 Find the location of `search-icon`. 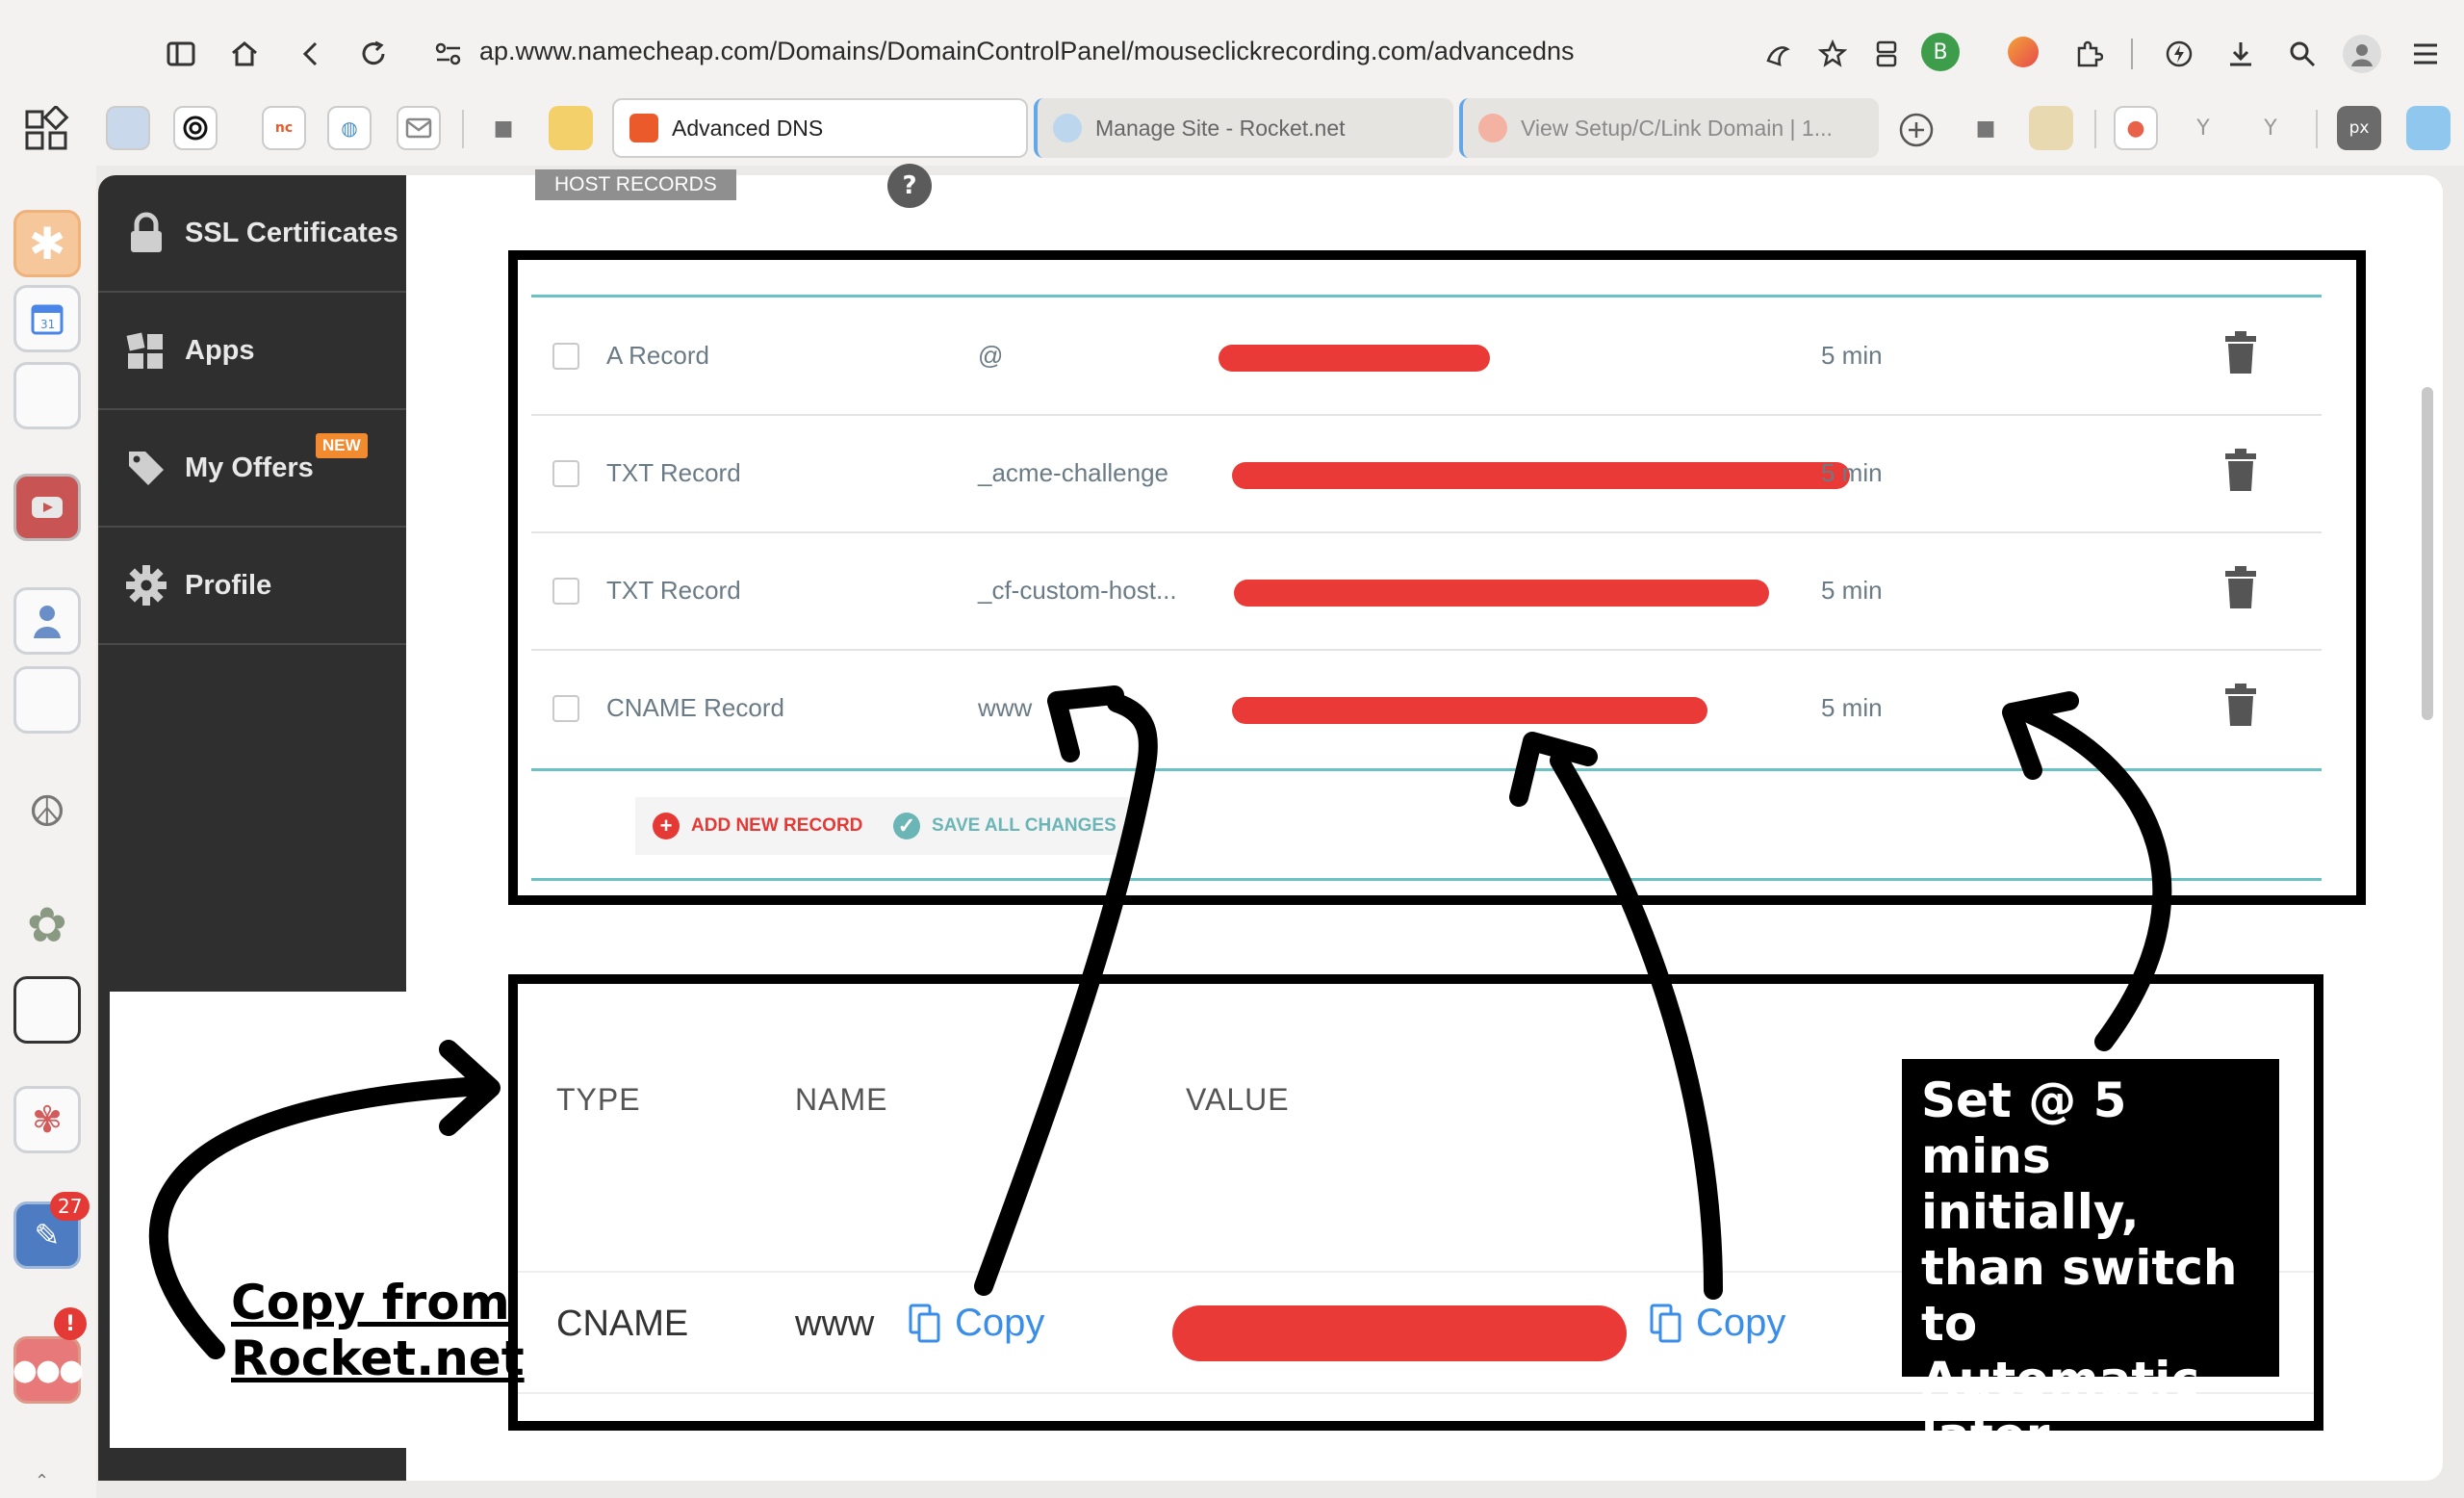

search-icon is located at coordinates (2302, 54).